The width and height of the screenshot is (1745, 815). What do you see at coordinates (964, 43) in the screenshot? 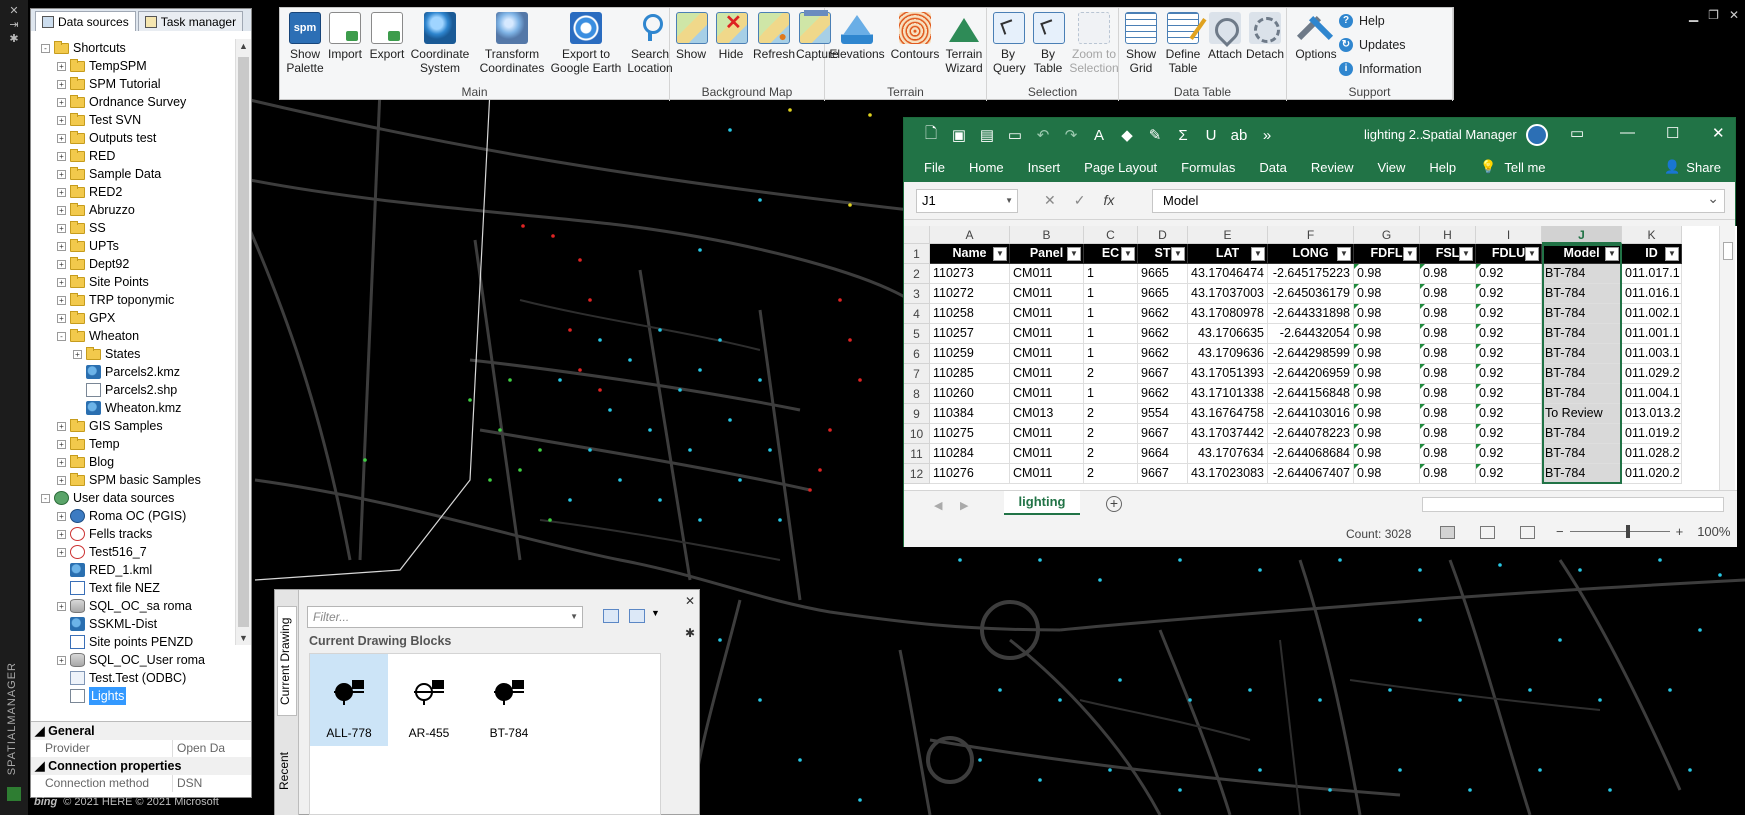
I see `ribbon-button-terrain-wizard: Terrain Wizard` at bounding box center [964, 43].